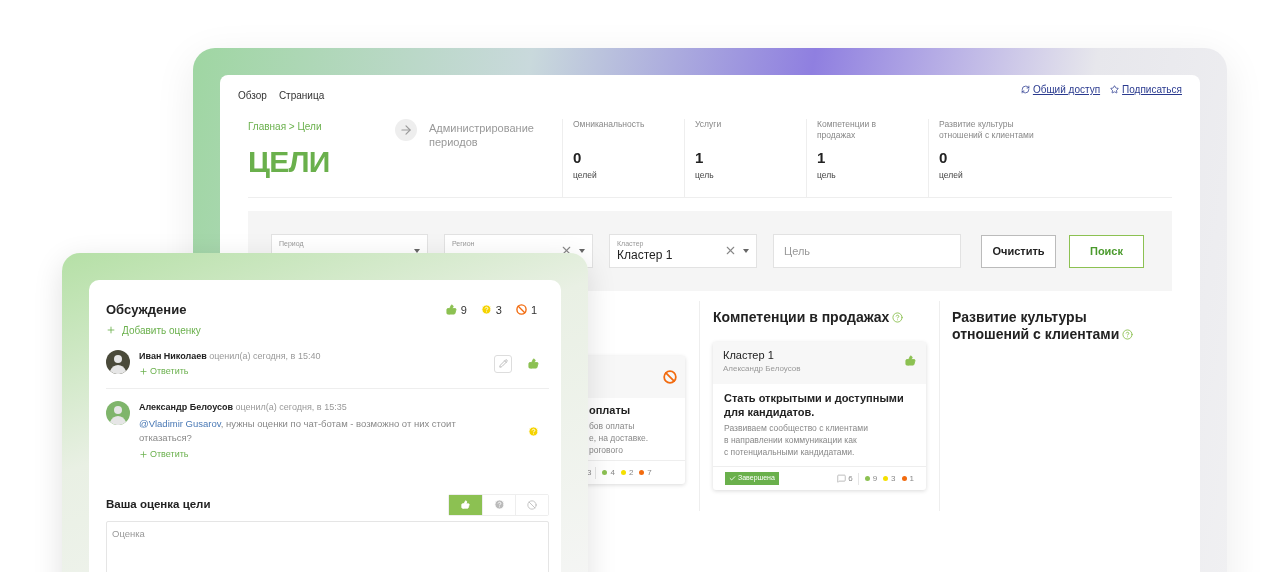  What do you see at coordinates (243, 407) in the screenshot?
I see `comment-header: Александр Белоусов оценил(а) сегодня, в 15:35` at bounding box center [243, 407].